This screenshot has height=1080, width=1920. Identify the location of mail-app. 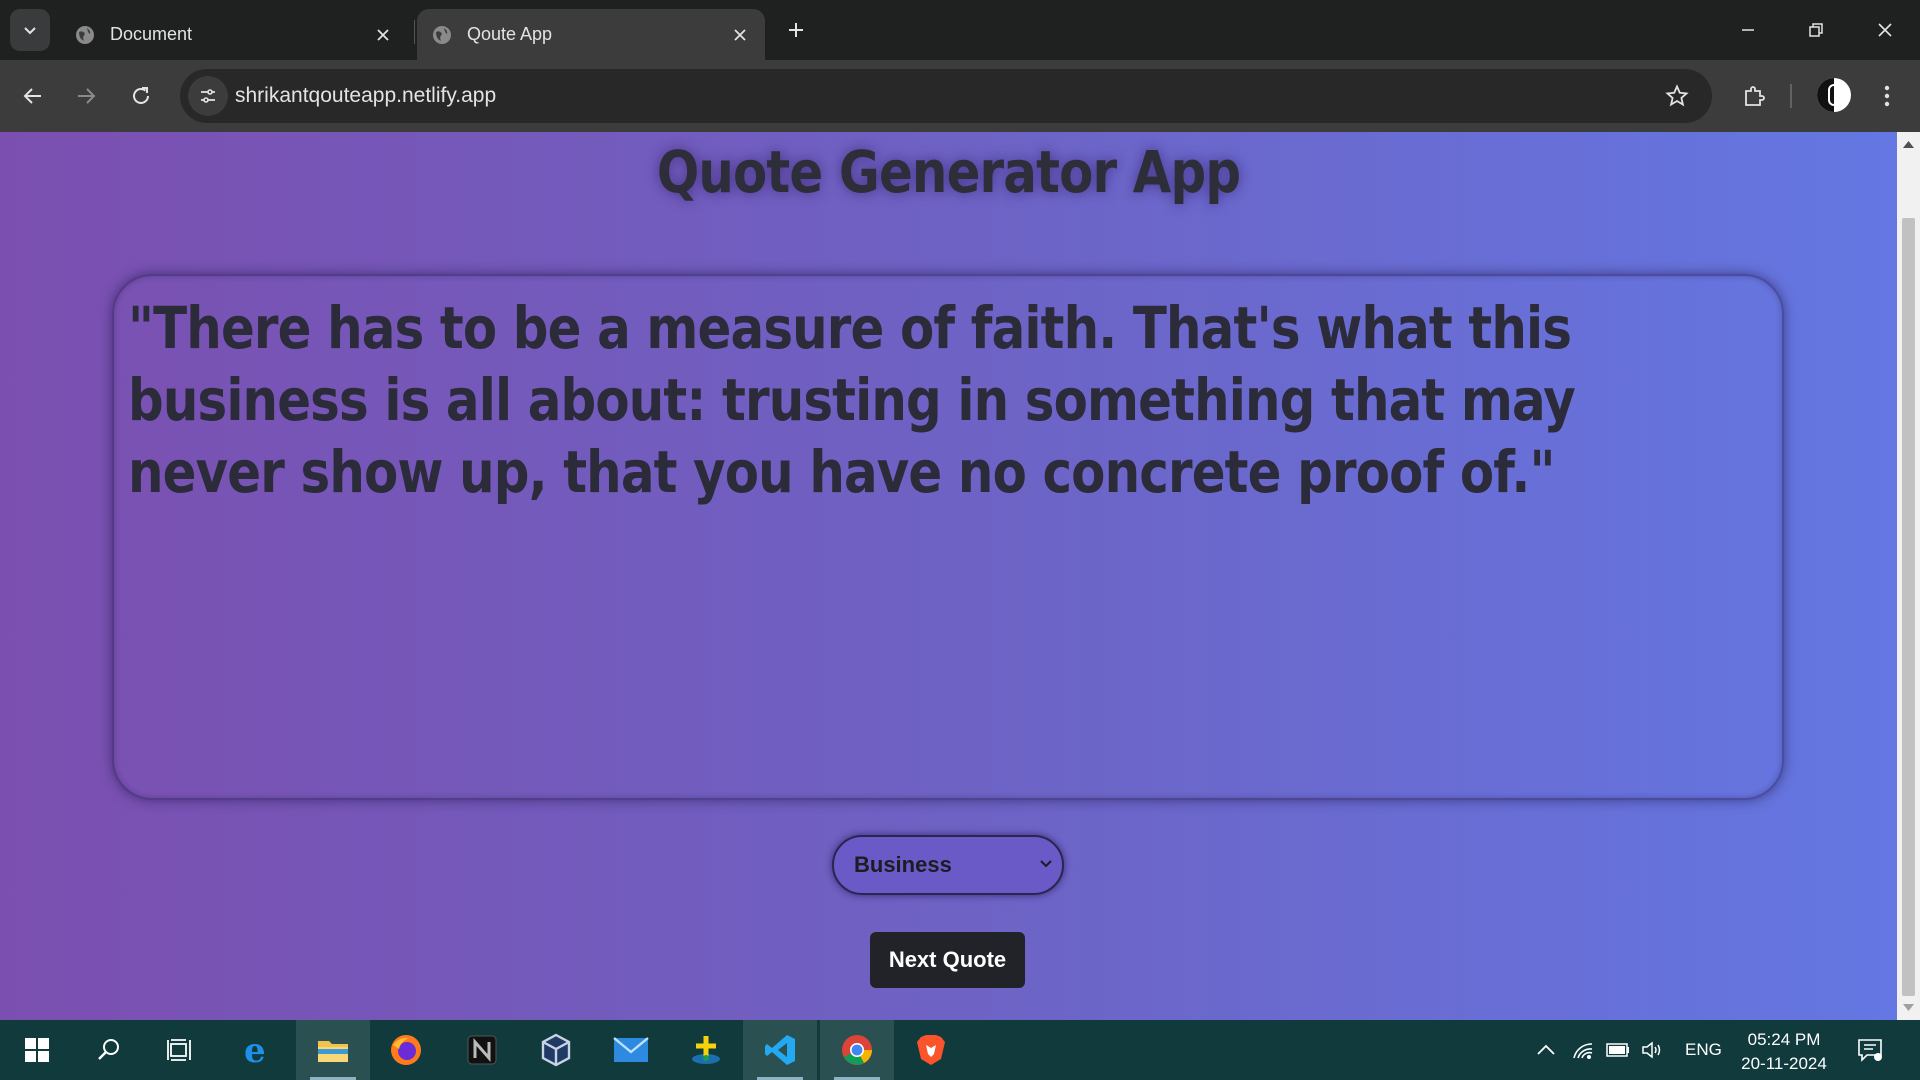
(631, 1050).